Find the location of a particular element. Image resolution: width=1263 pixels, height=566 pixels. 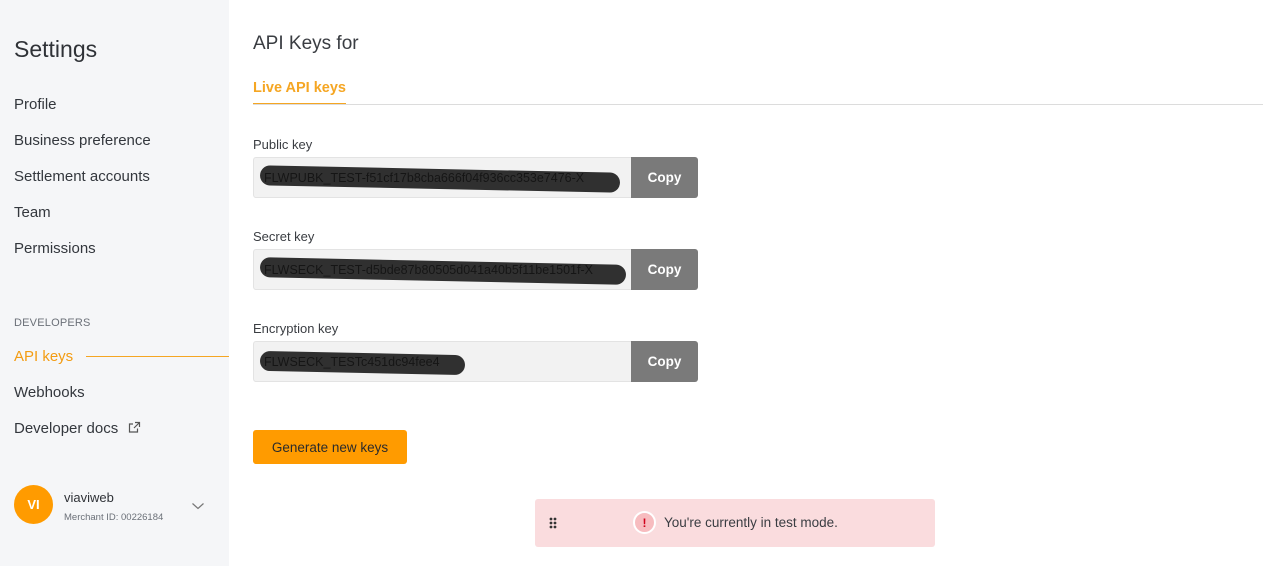

encryption-key-field: FLWSECK_TESTc451dc94fee4 is located at coordinates (442, 361).